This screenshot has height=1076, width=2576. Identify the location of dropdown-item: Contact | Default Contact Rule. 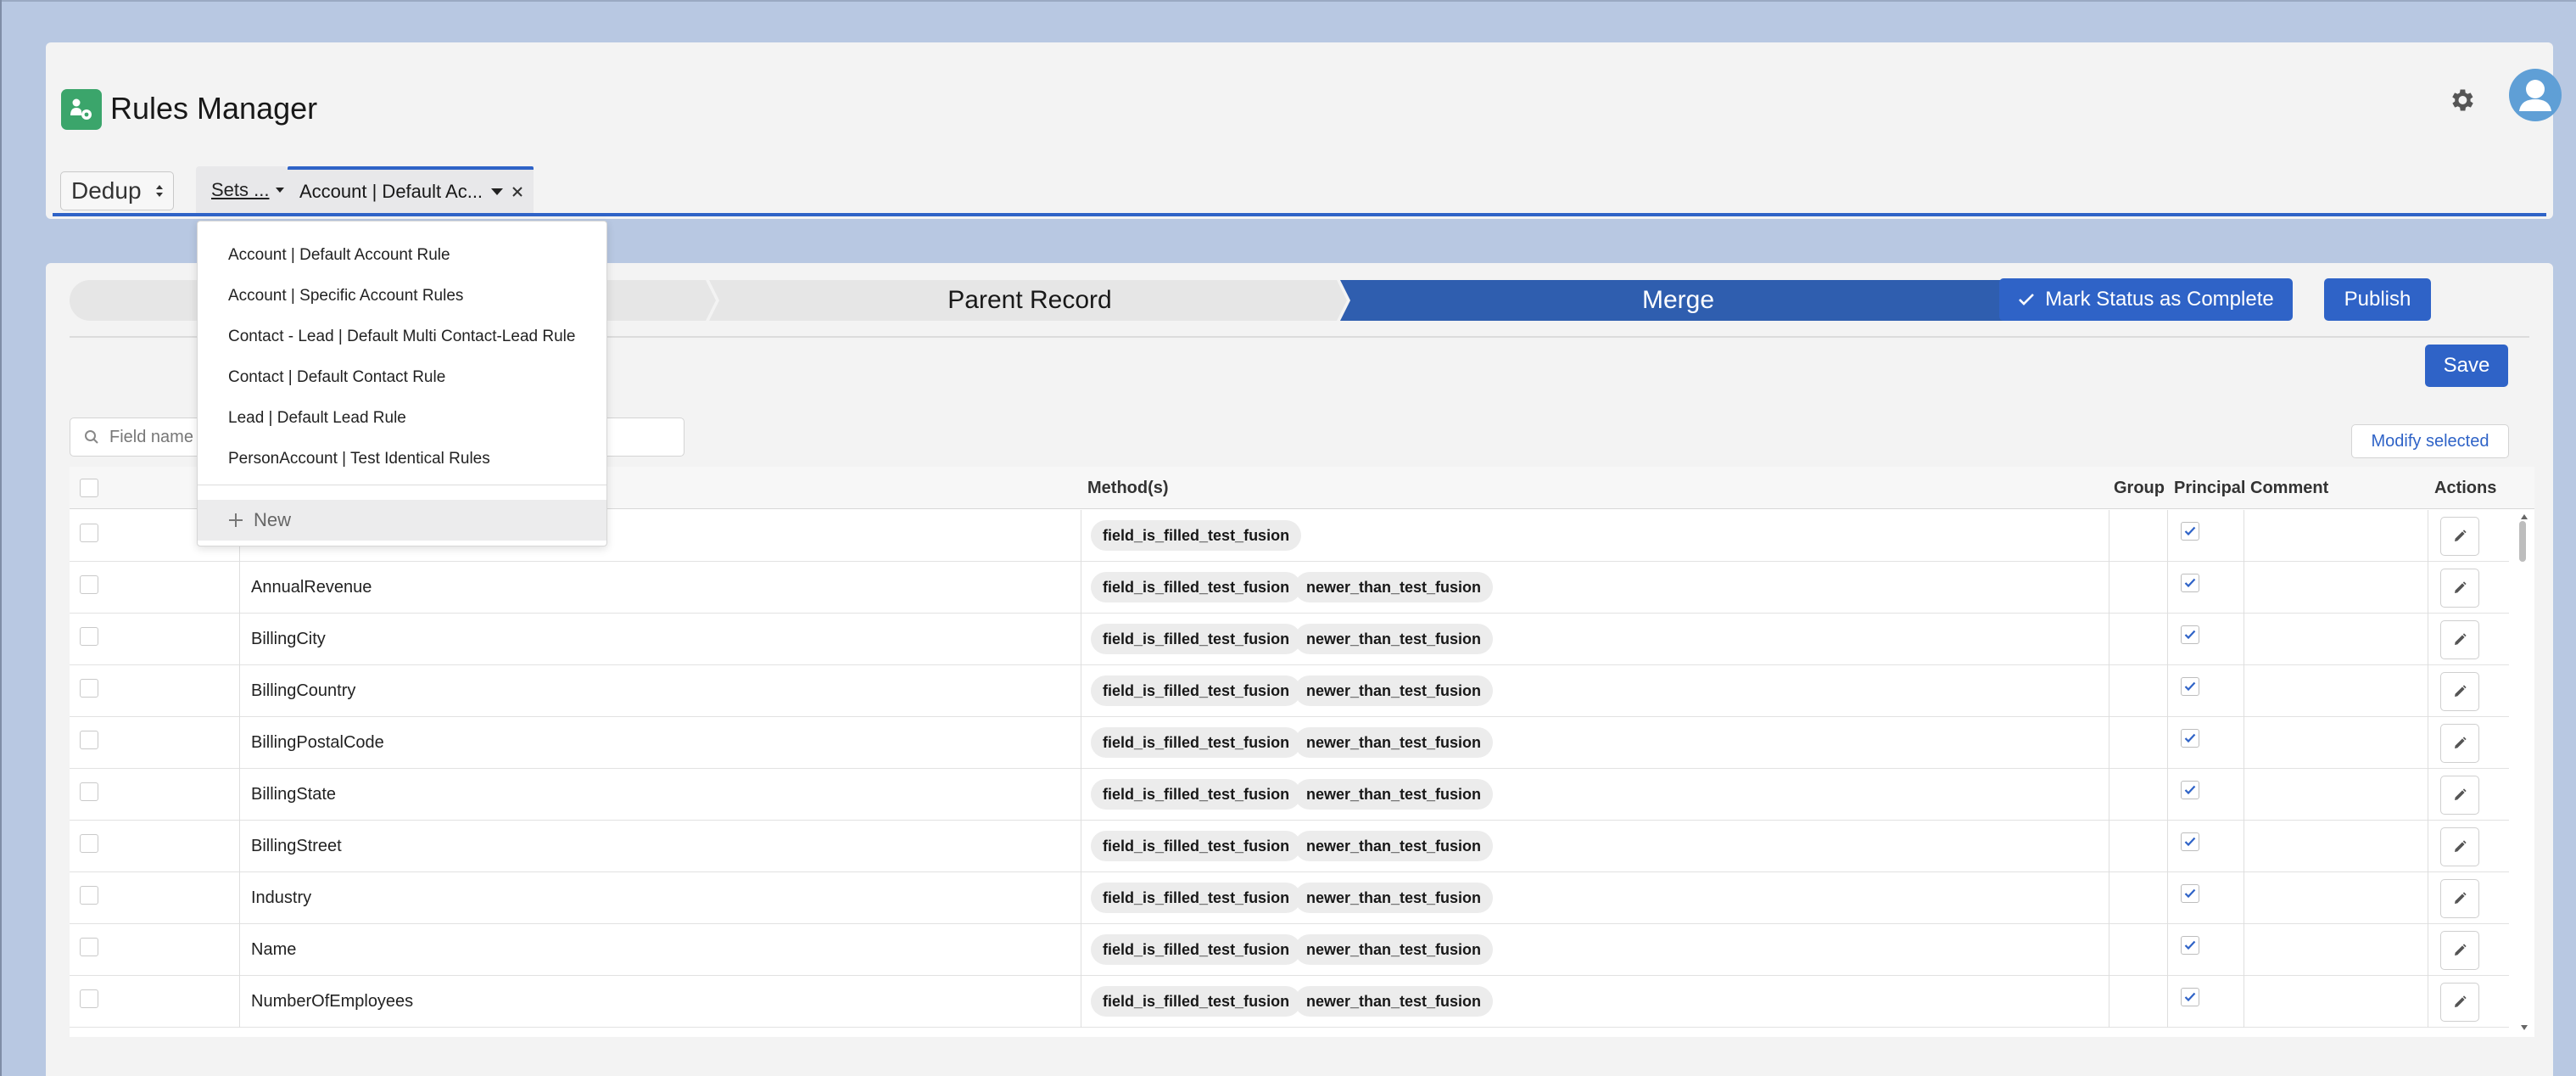
(336, 377).